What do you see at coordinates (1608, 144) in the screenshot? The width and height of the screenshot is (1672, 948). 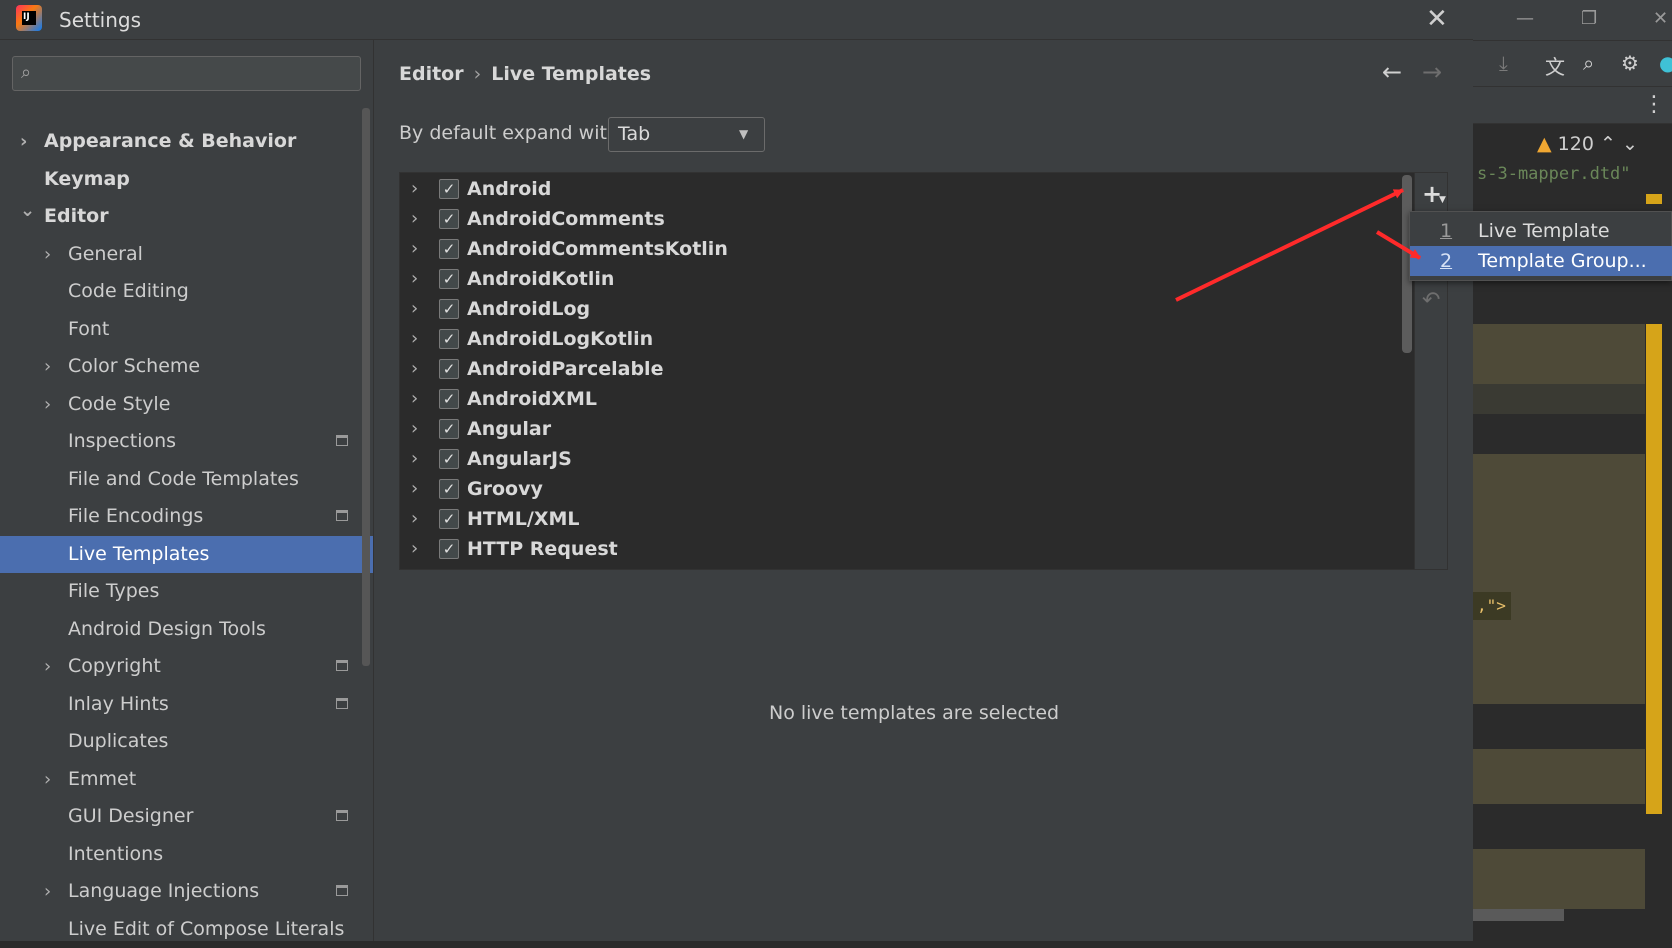 I see `chevron-up-icon: ⌃` at bounding box center [1608, 144].